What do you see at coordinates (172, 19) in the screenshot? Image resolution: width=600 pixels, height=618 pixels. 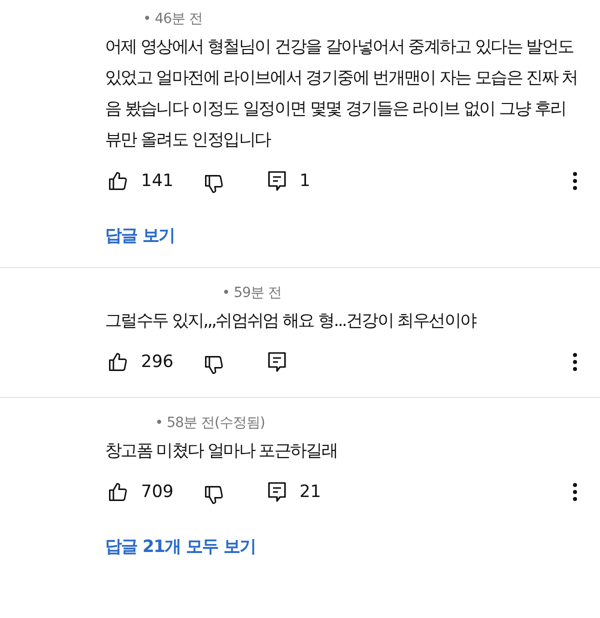 I see `timestamp: • 46분 전` at bounding box center [172, 19].